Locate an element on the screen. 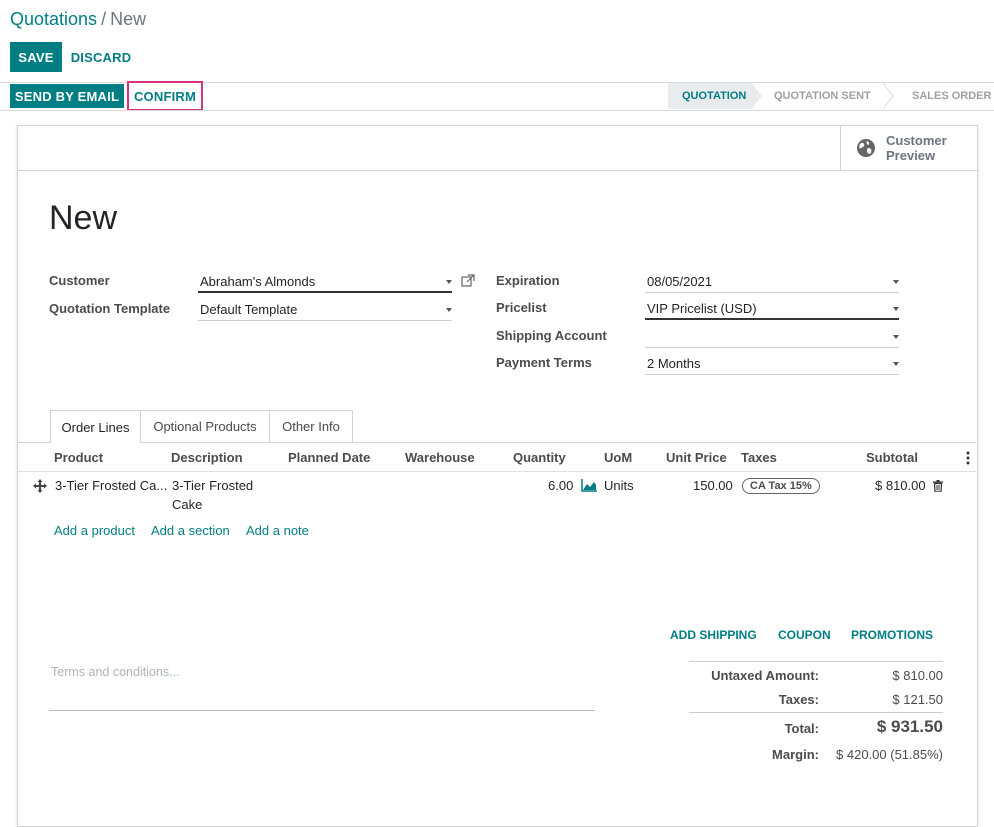  add-note-link: Add a note is located at coordinates (277, 530).